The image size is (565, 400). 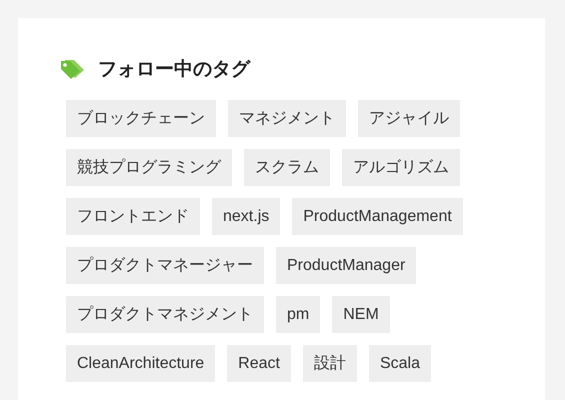 I want to click on tag-link: NEM, so click(x=361, y=314).